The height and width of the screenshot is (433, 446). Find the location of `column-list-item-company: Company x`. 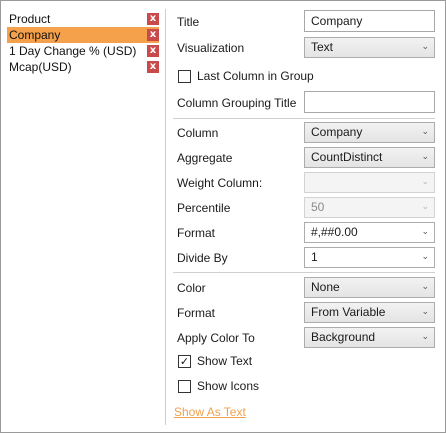

column-list-item-company: Company x is located at coordinates (83, 35).